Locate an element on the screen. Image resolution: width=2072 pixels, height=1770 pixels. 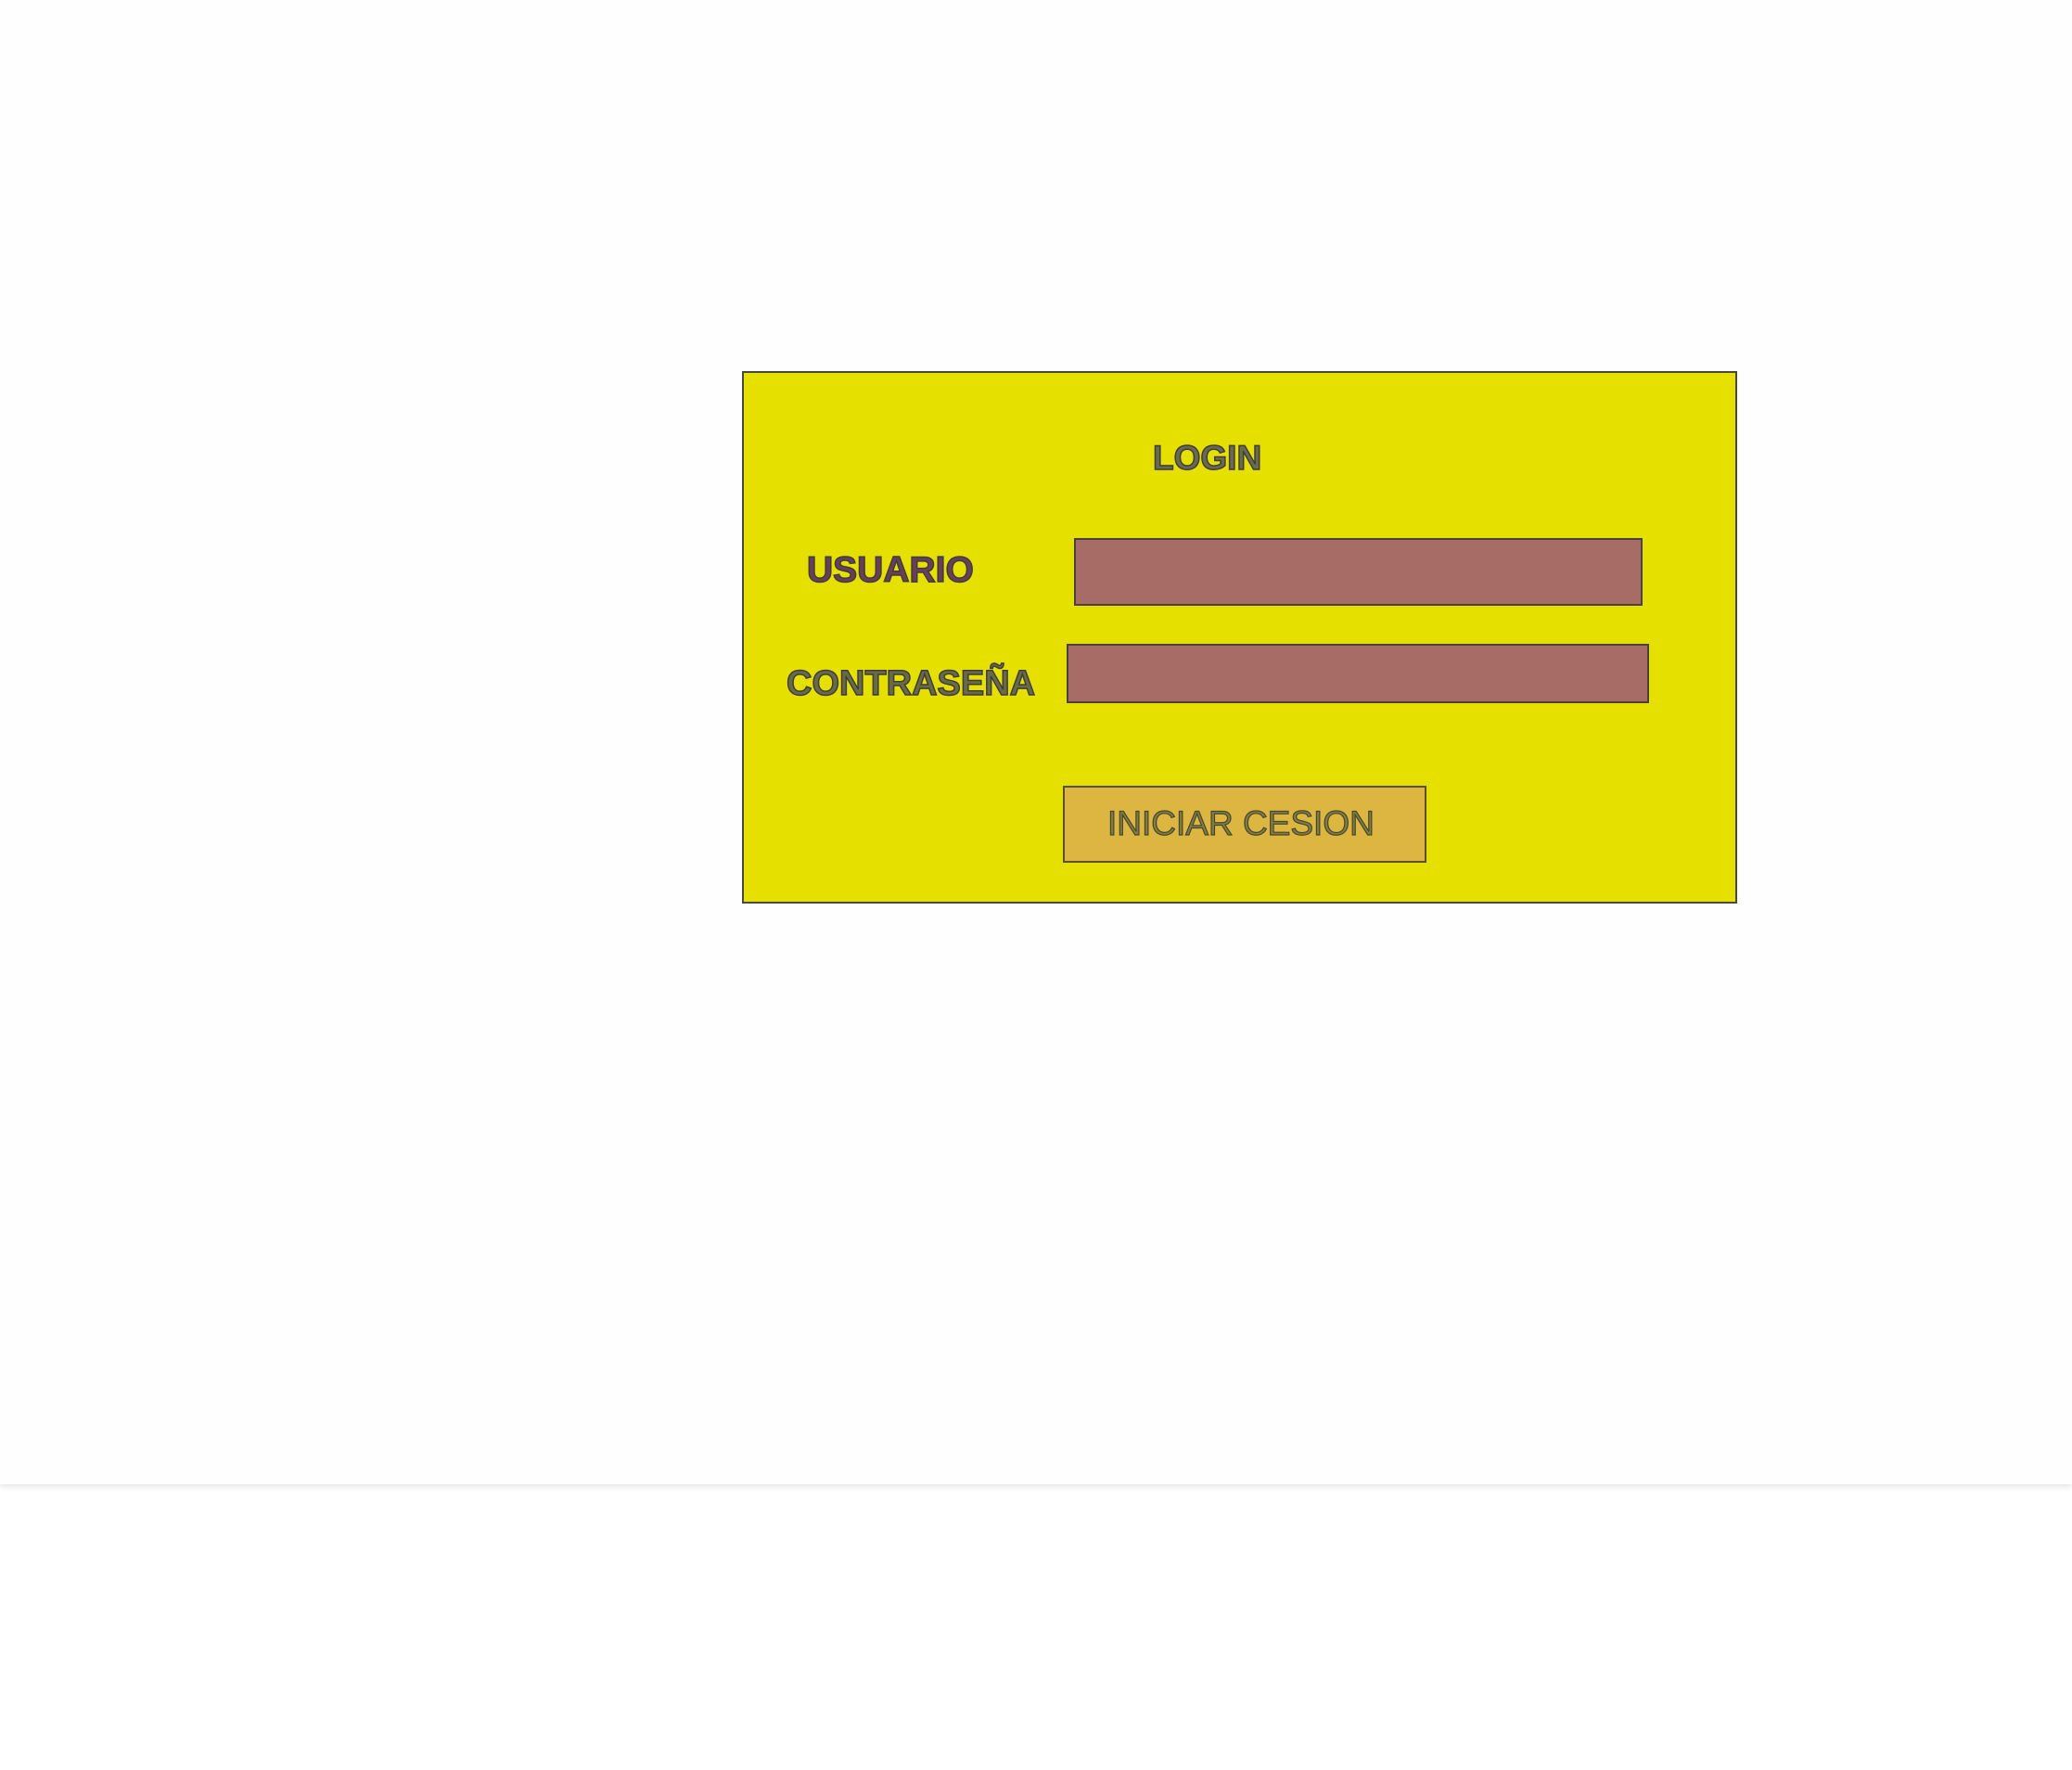
password-input is located at coordinates (1358, 674).